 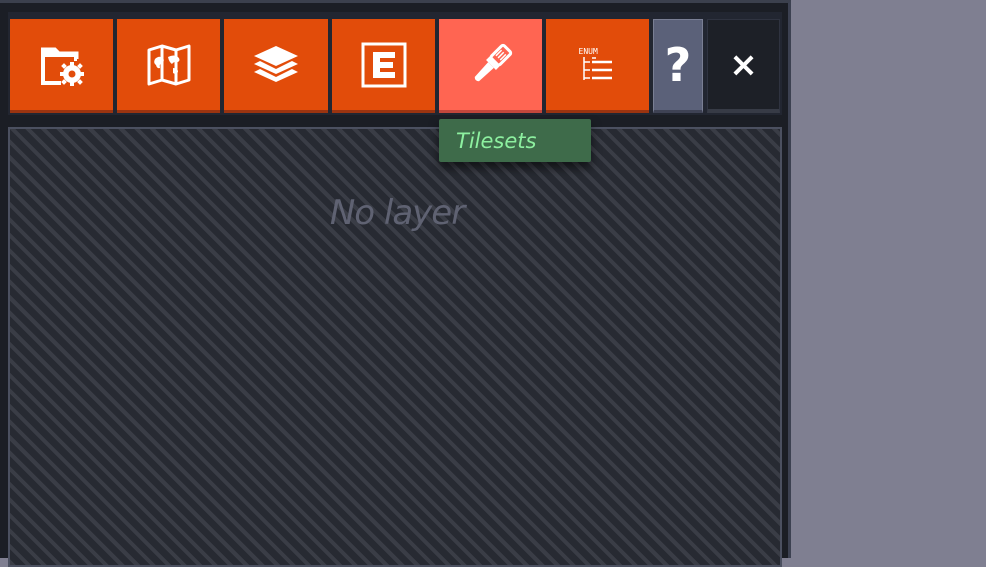 I want to click on entities-button, so click(x=383, y=66).